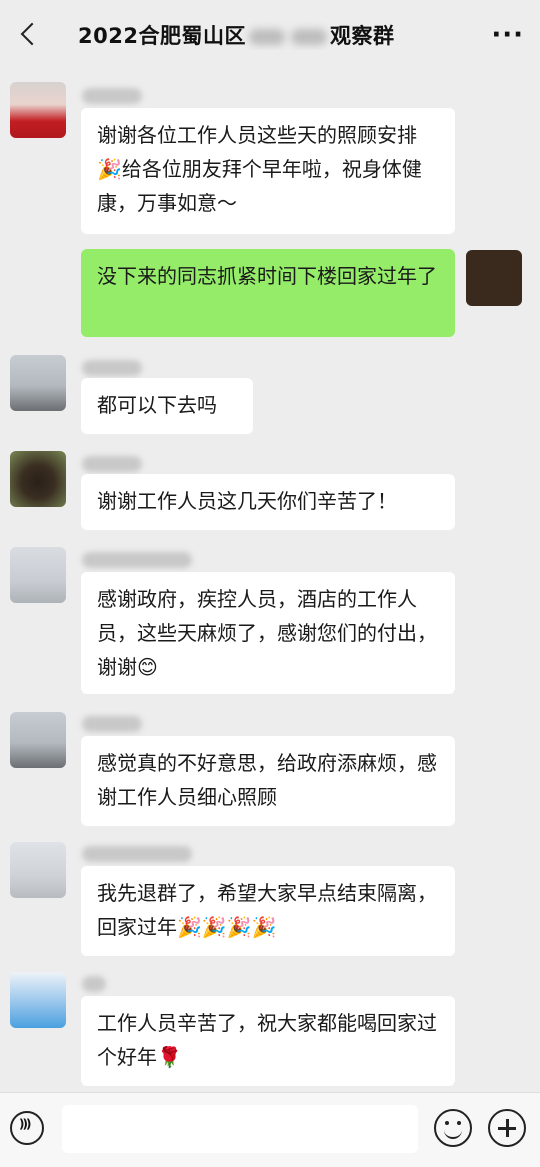 The image size is (540, 1167). Describe the element at coordinates (362, 36) in the screenshot. I see `chat-title-suffix: 观察群` at that location.